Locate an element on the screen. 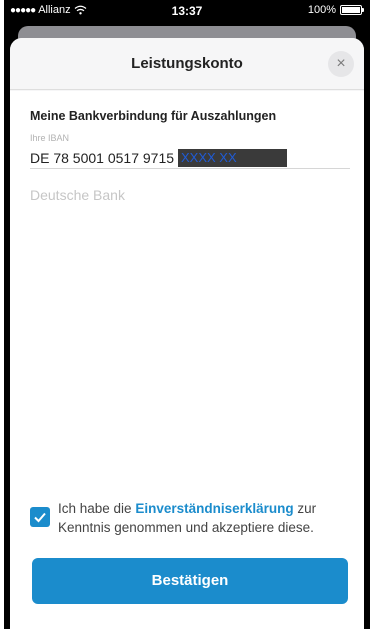 The width and height of the screenshot is (381, 629). section-title: Meine Bankverbindung für Auszahlungen is located at coordinates (153, 116).